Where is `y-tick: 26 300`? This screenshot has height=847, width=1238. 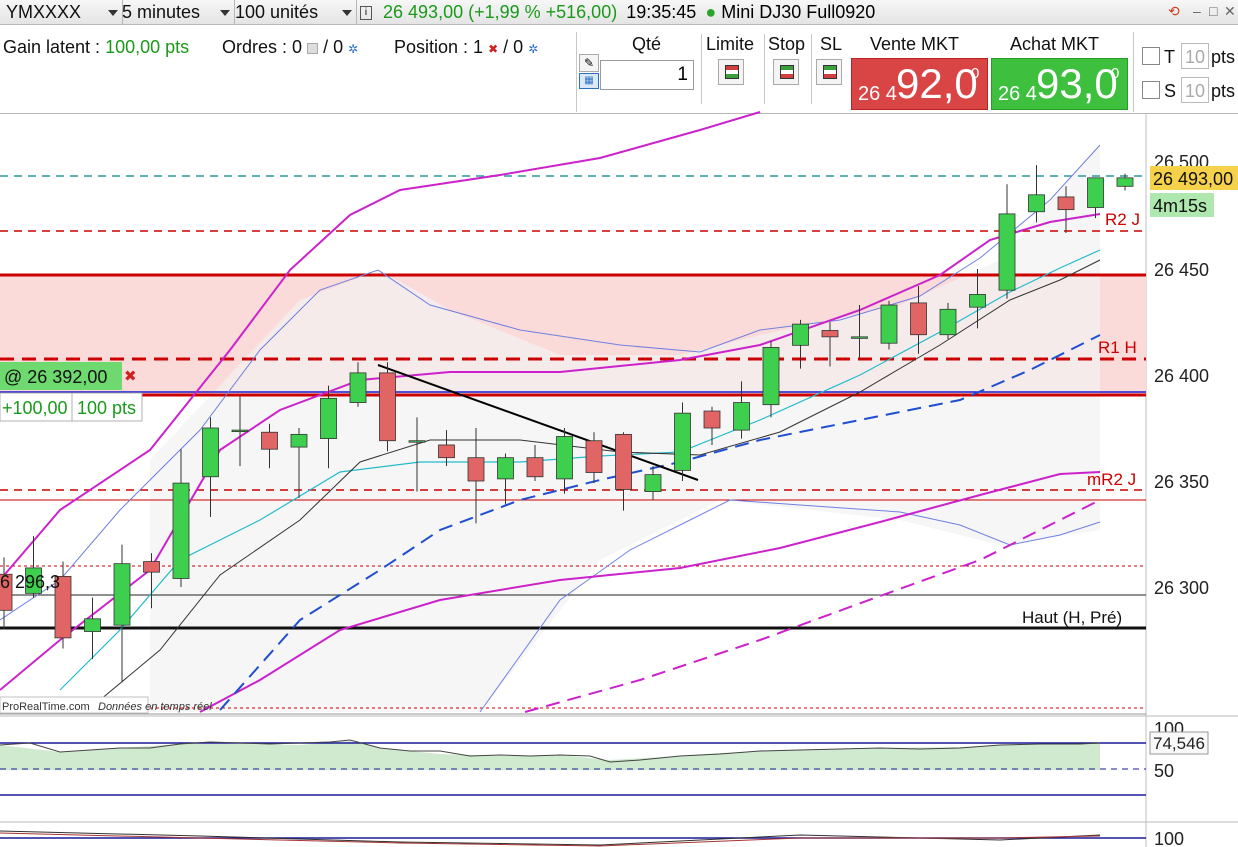 y-tick: 26 300 is located at coordinates (1181, 588).